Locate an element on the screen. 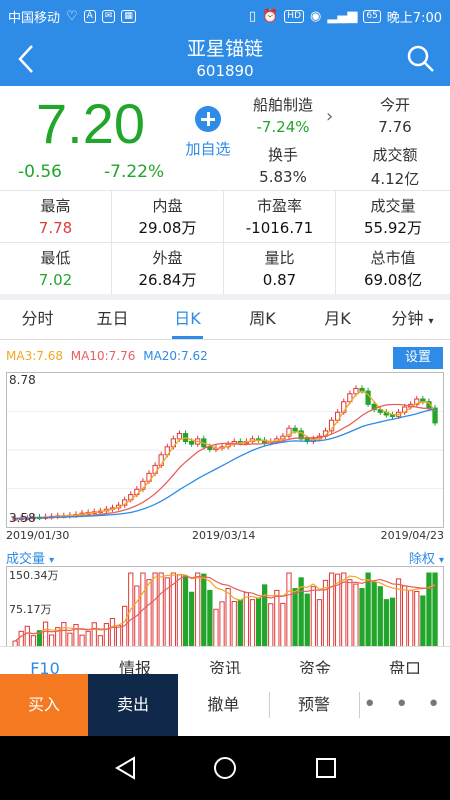 This screenshot has height=800, width=450. tab-five-day: 五日 is located at coordinates (112, 319).